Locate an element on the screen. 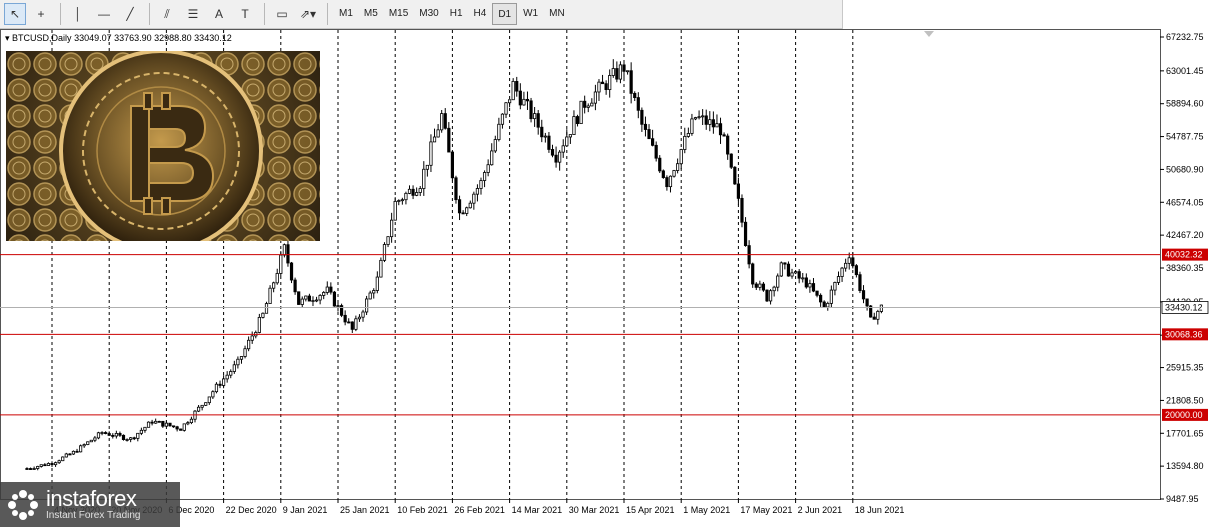 This screenshot has height=532, width=1212. time-axis-label: 26 Feb 2021 is located at coordinates (479, 510).